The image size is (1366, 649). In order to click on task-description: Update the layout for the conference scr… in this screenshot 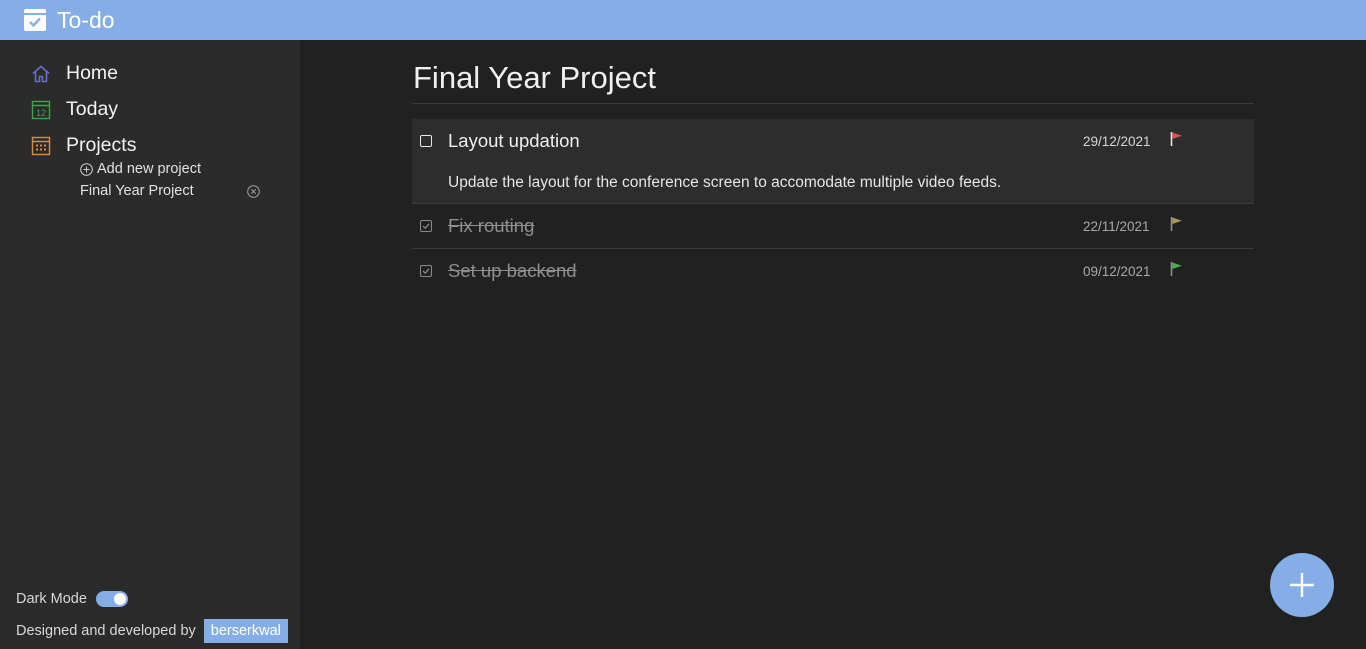, I will do `click(725, 182)`.